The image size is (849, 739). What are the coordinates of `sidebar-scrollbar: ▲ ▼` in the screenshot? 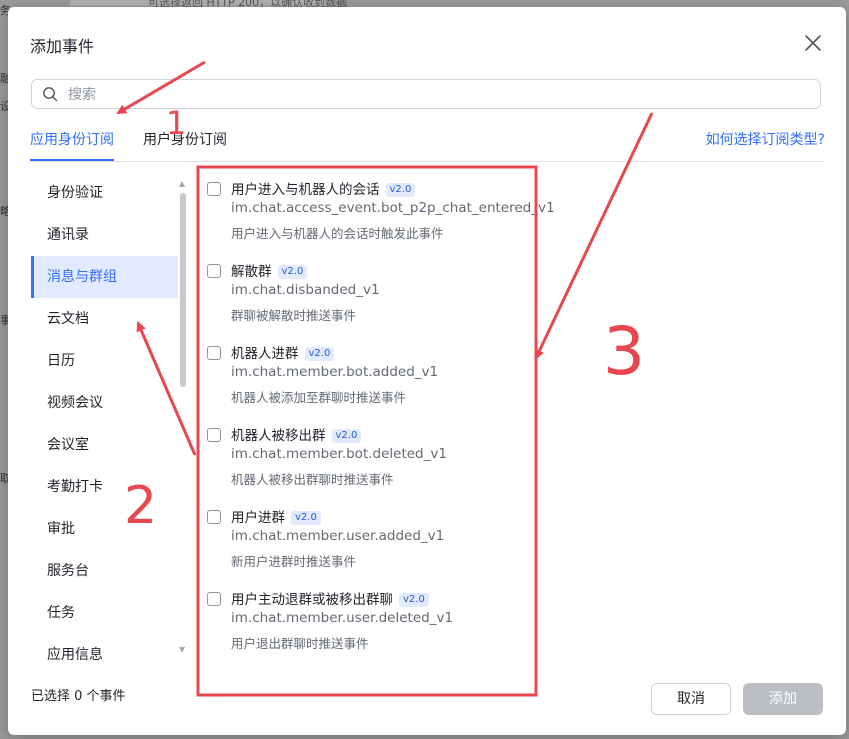 It's located at (183, 418).